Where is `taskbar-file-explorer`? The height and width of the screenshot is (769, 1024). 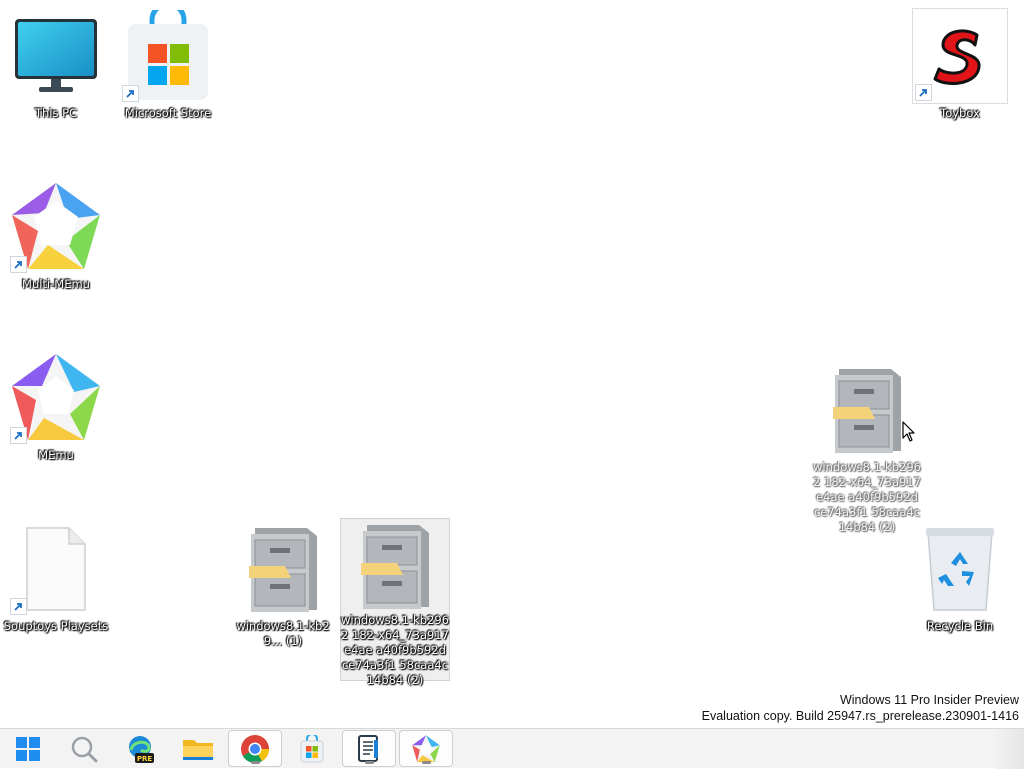 taskbar-file-explorer is located at coordinates (198, 748).